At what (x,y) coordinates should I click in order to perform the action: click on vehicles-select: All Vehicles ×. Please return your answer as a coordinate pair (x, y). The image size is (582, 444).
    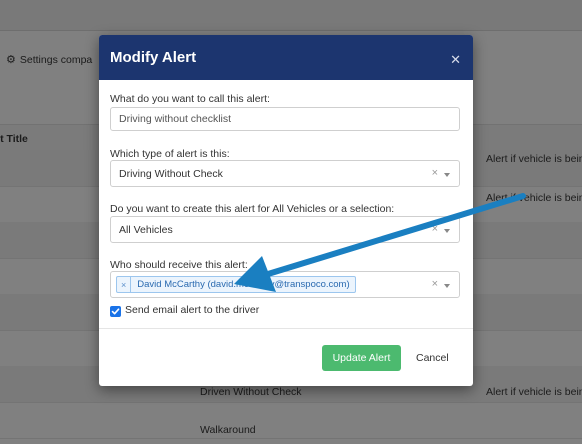
    Looking at the image, I should click on (285, 229).